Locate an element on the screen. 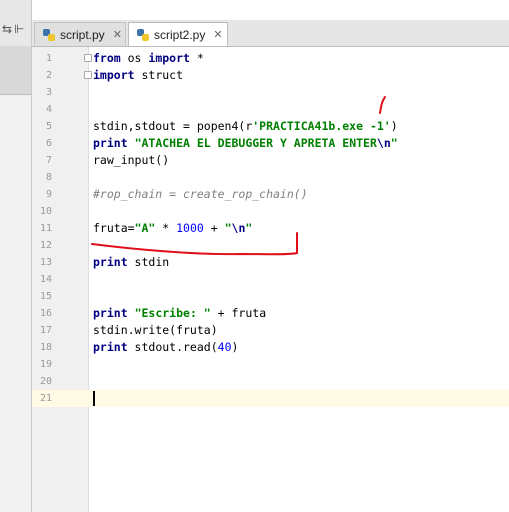 The height and width of the screenshot is (512, 509). red-annotation-tick is located at coordinates (382, 105).